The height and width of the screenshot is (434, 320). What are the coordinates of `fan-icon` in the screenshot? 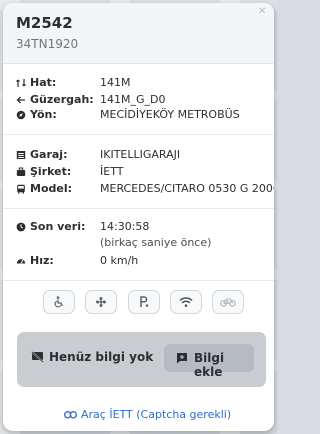 It's located at (101, 302).